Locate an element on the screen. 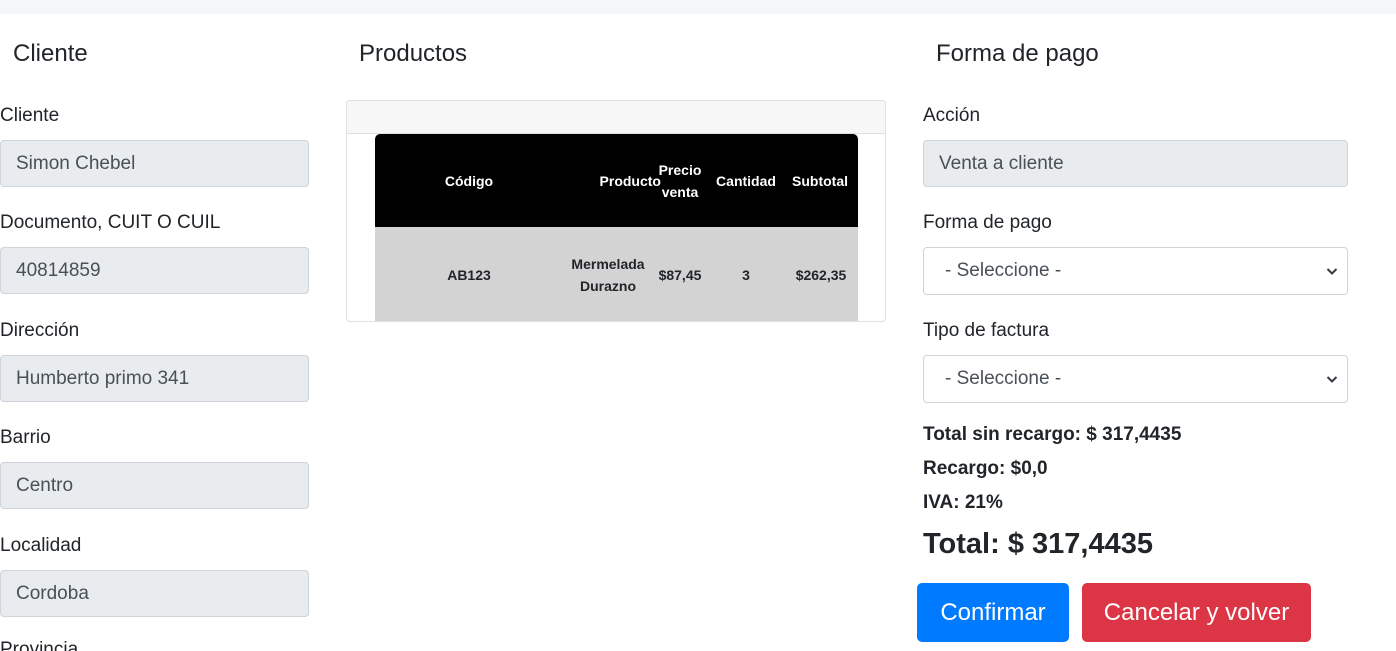 The width and height of the screenshot is (1396, 651). cancel-button: Cancelar y volver is located at coordinates (1196, 612).